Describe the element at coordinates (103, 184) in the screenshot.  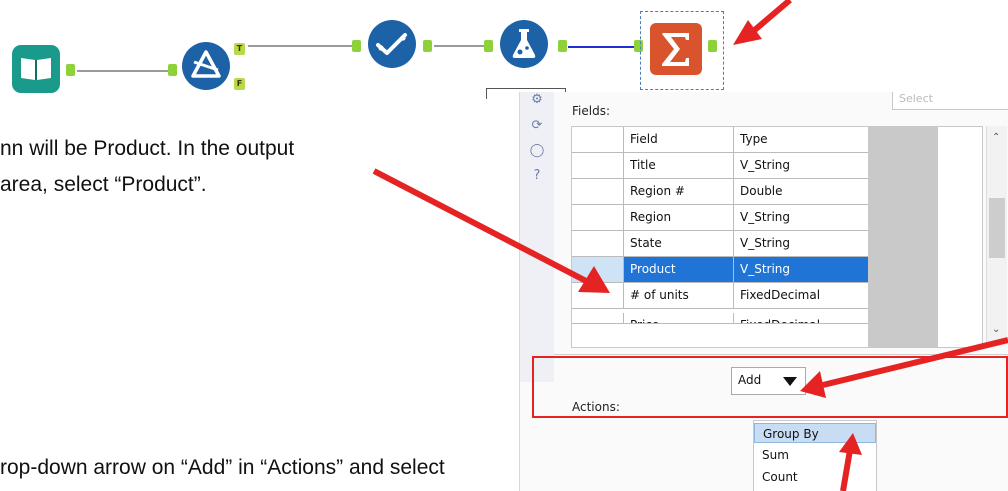
I see `instruction-text-line2: area, select “Product”.` at that location.